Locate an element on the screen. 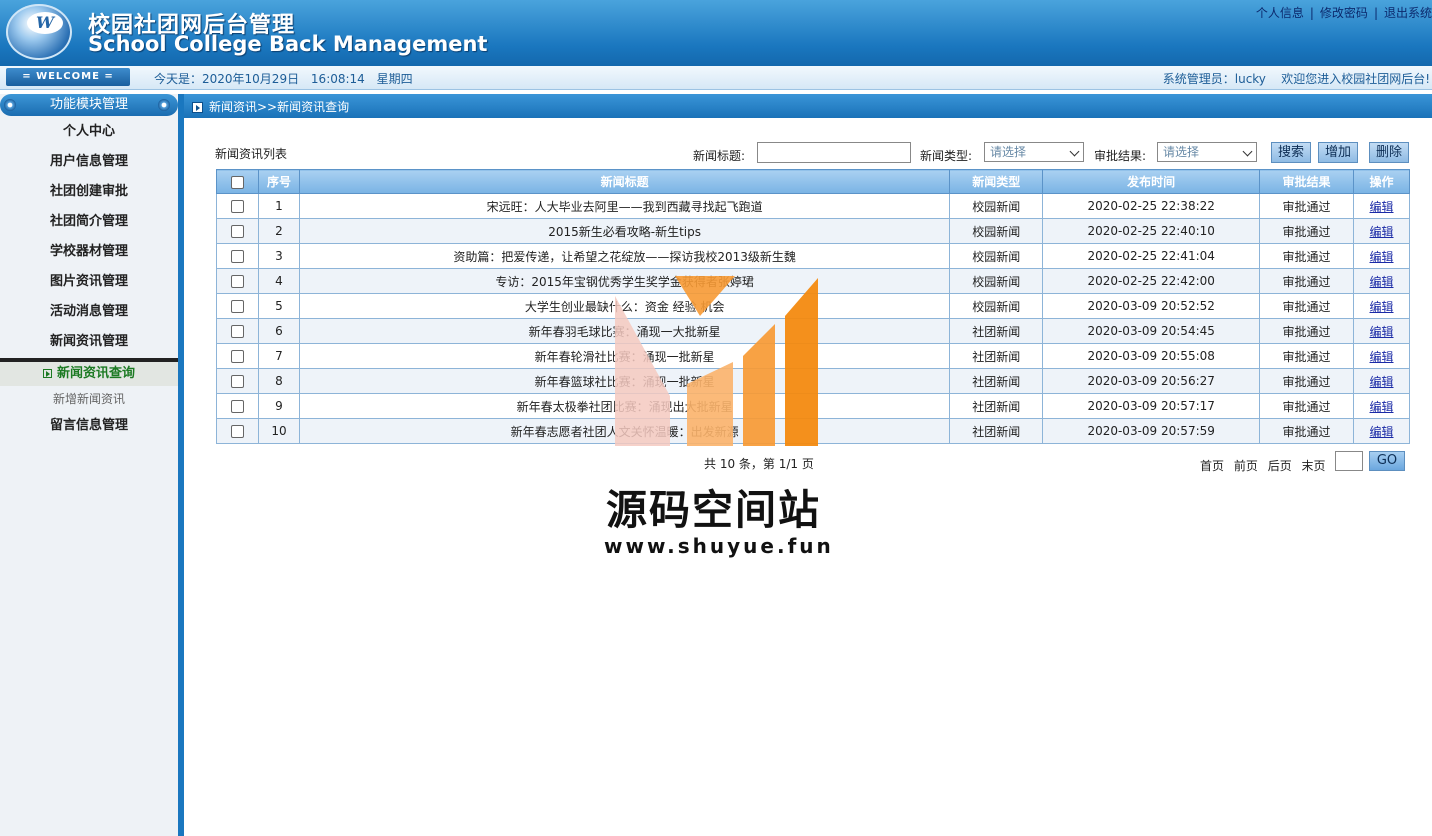 The height and width of the screenshot is (836, 1432). prev-page-link: 前页 is located at coordinates (1246, 466).